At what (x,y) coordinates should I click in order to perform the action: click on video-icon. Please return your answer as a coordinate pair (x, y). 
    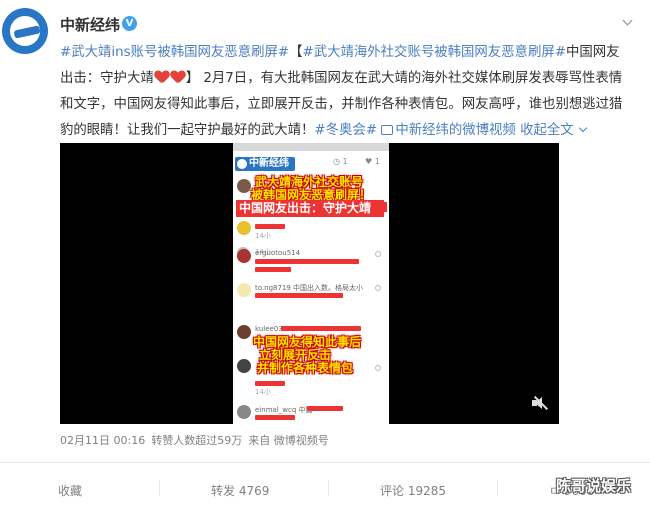
    Looking at the image, I should click on (387, 130).